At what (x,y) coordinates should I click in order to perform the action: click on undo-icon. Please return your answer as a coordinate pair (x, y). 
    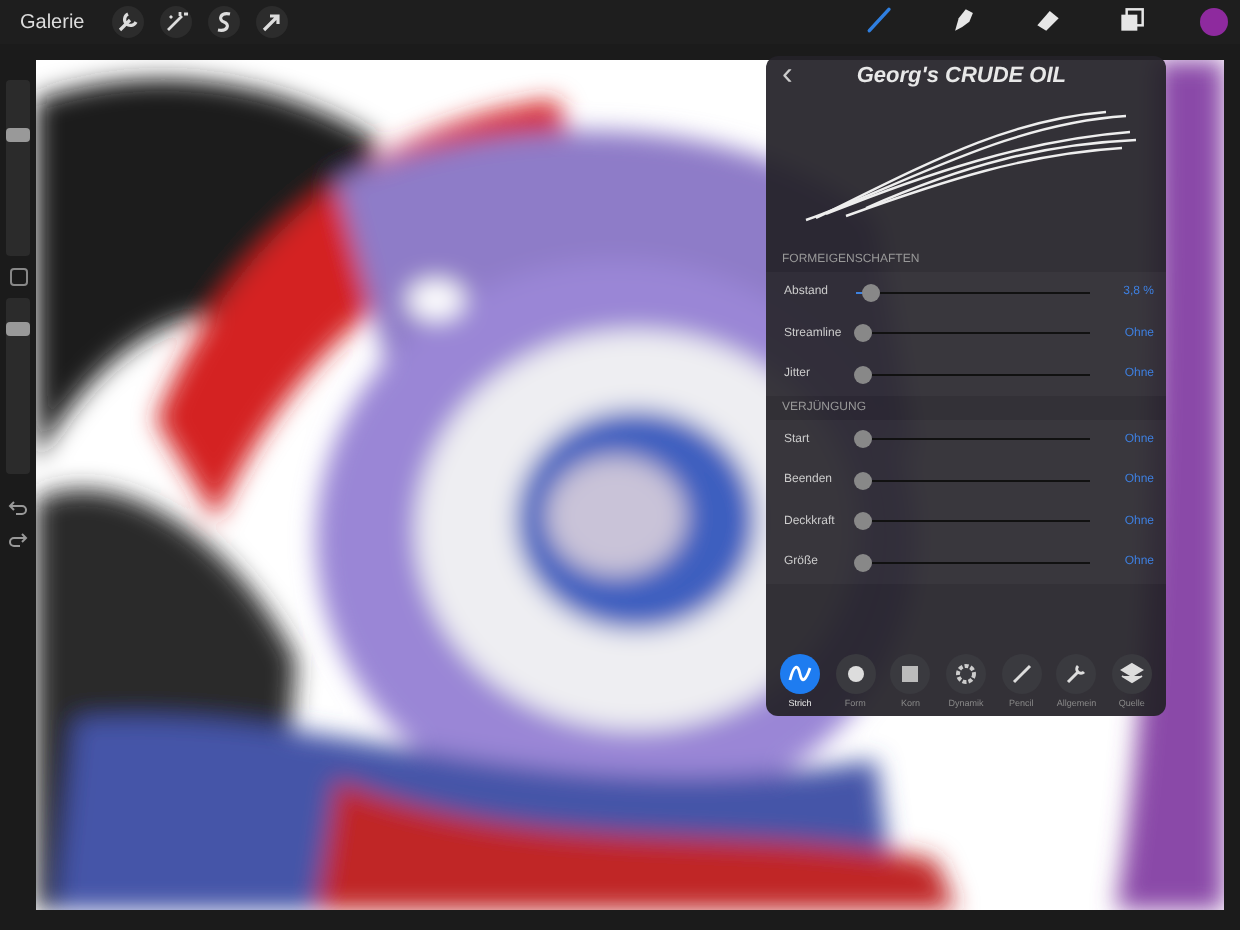
    Looking at the image, I should click on (18, 508).